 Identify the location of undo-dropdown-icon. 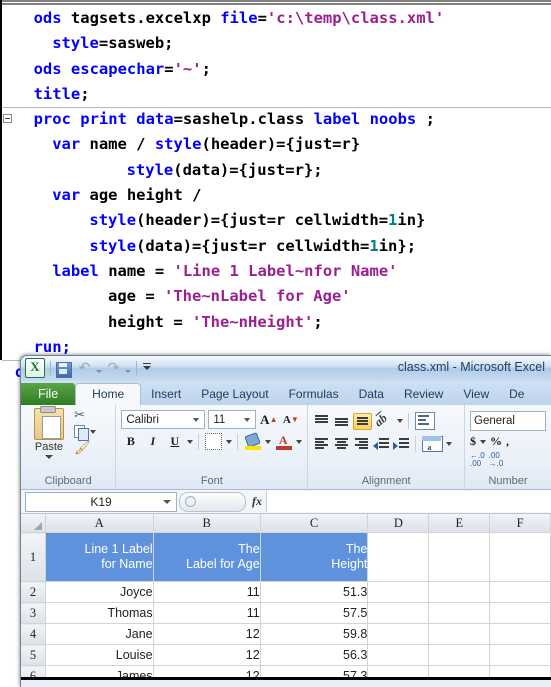
(99, 371).